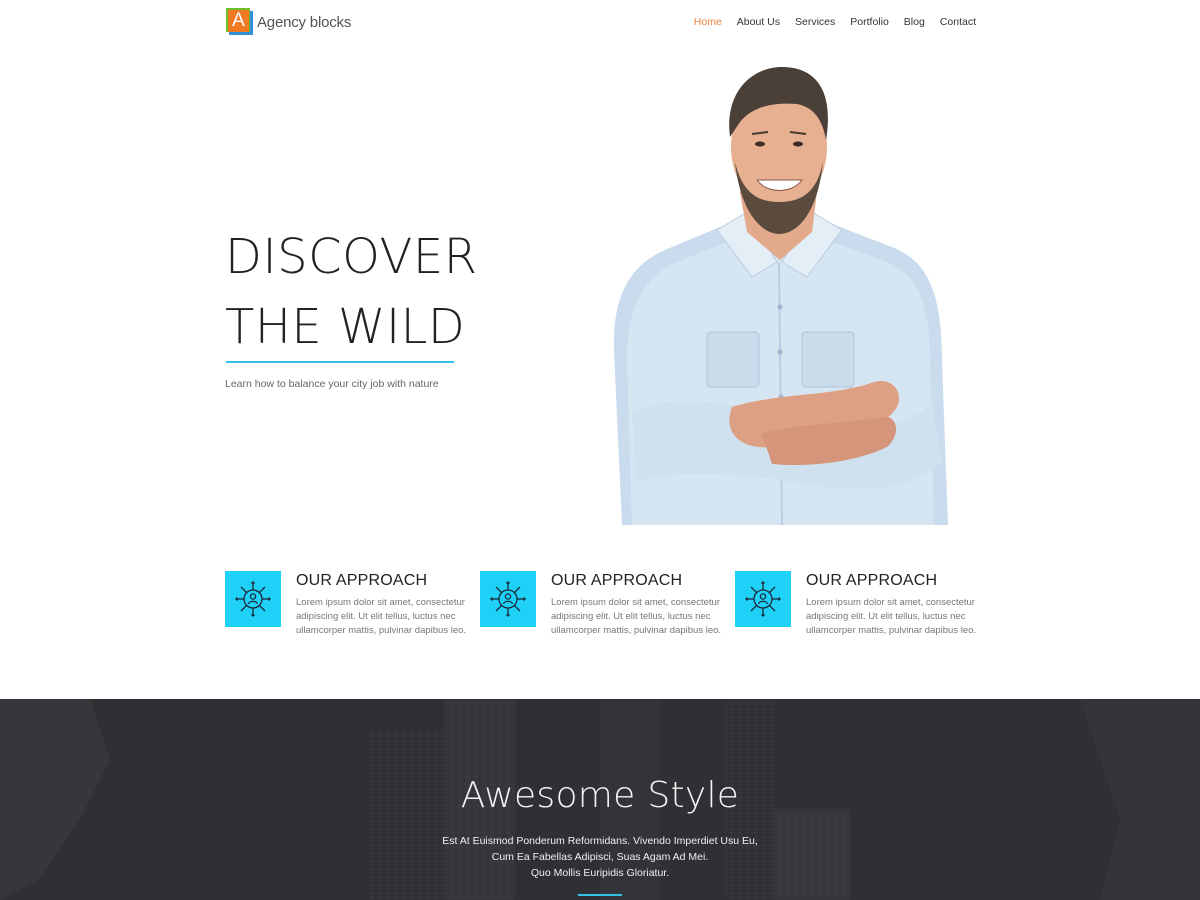 Image resolution: width=1200 pixels, height=900 pixels. What do you see at coordinates (395, 292) in the screenshot?
I see `hero-title: DISCOVER THE WILD` at bounding box center [395, 292].